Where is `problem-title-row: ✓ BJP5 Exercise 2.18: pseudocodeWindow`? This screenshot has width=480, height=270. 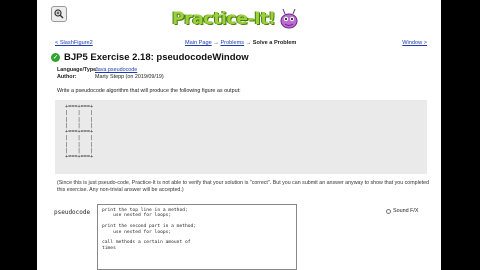
problem-title-row: ✓ BJP5 Exercise 2.18: pseudocodeWindow is located at coordinates (150, 57).